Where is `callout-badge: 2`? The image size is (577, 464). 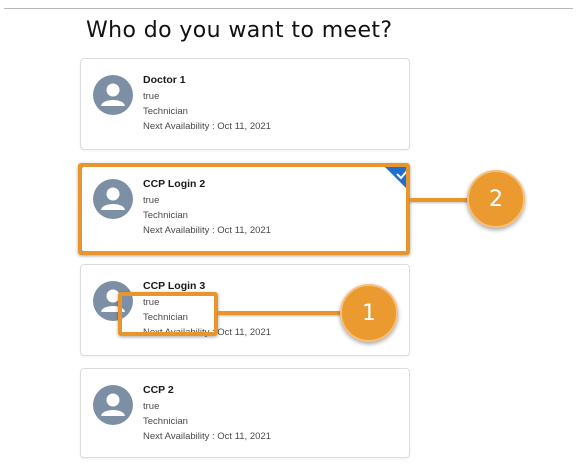
callout-badge: 2 is located at coordinates (496, 199).